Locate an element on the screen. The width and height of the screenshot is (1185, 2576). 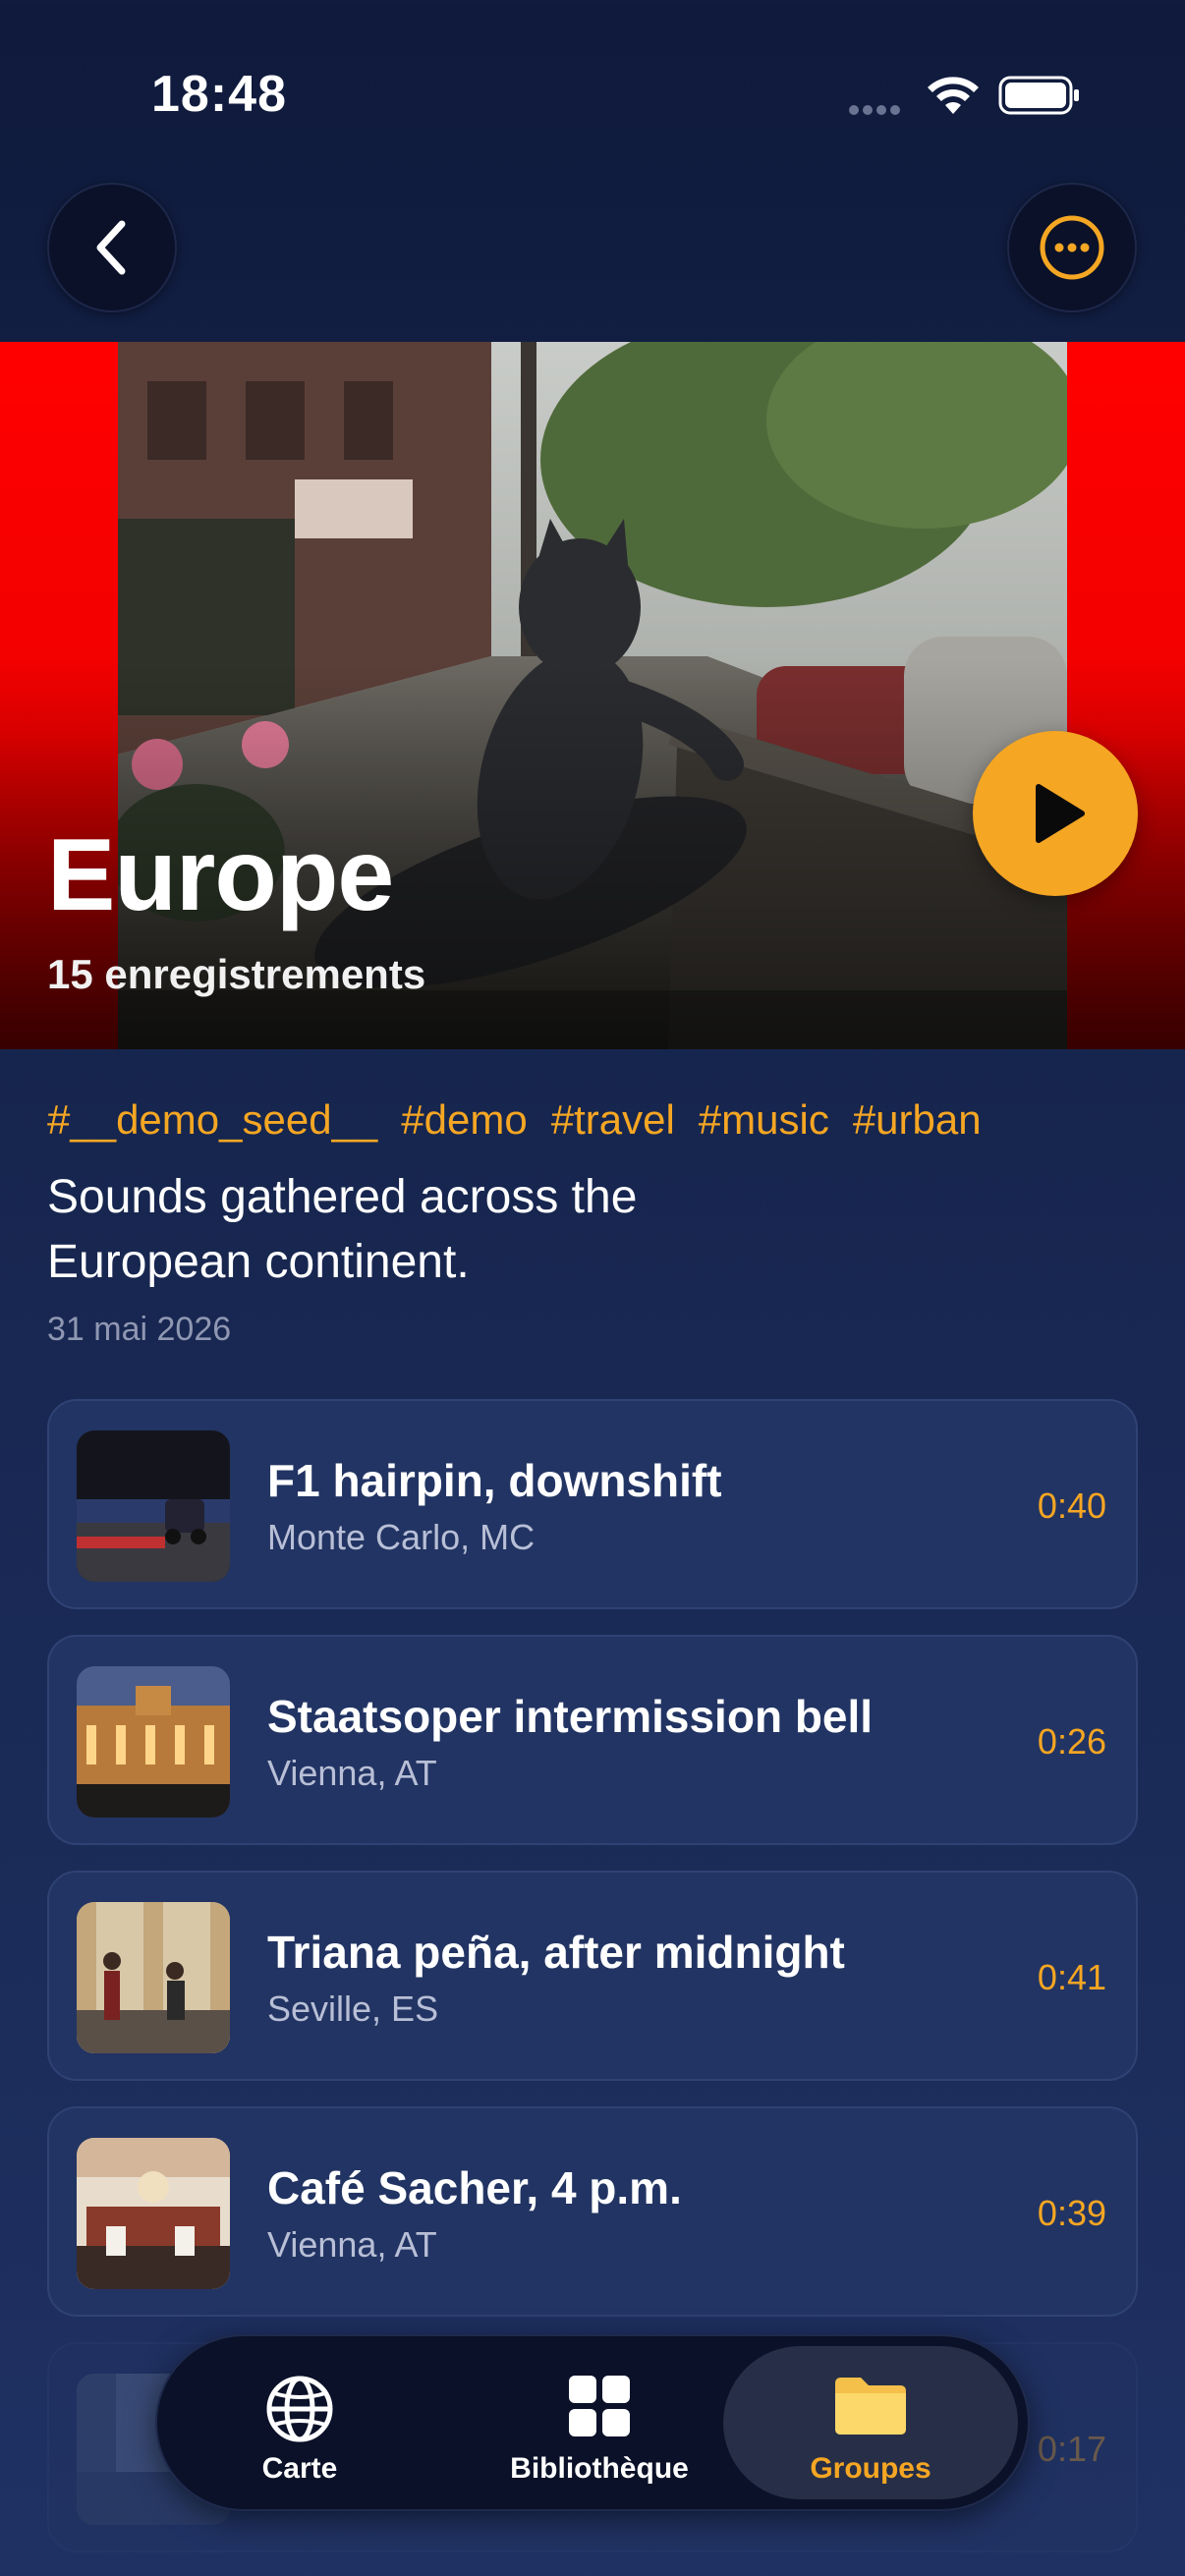
back-button is located at coordinates (112, 247).